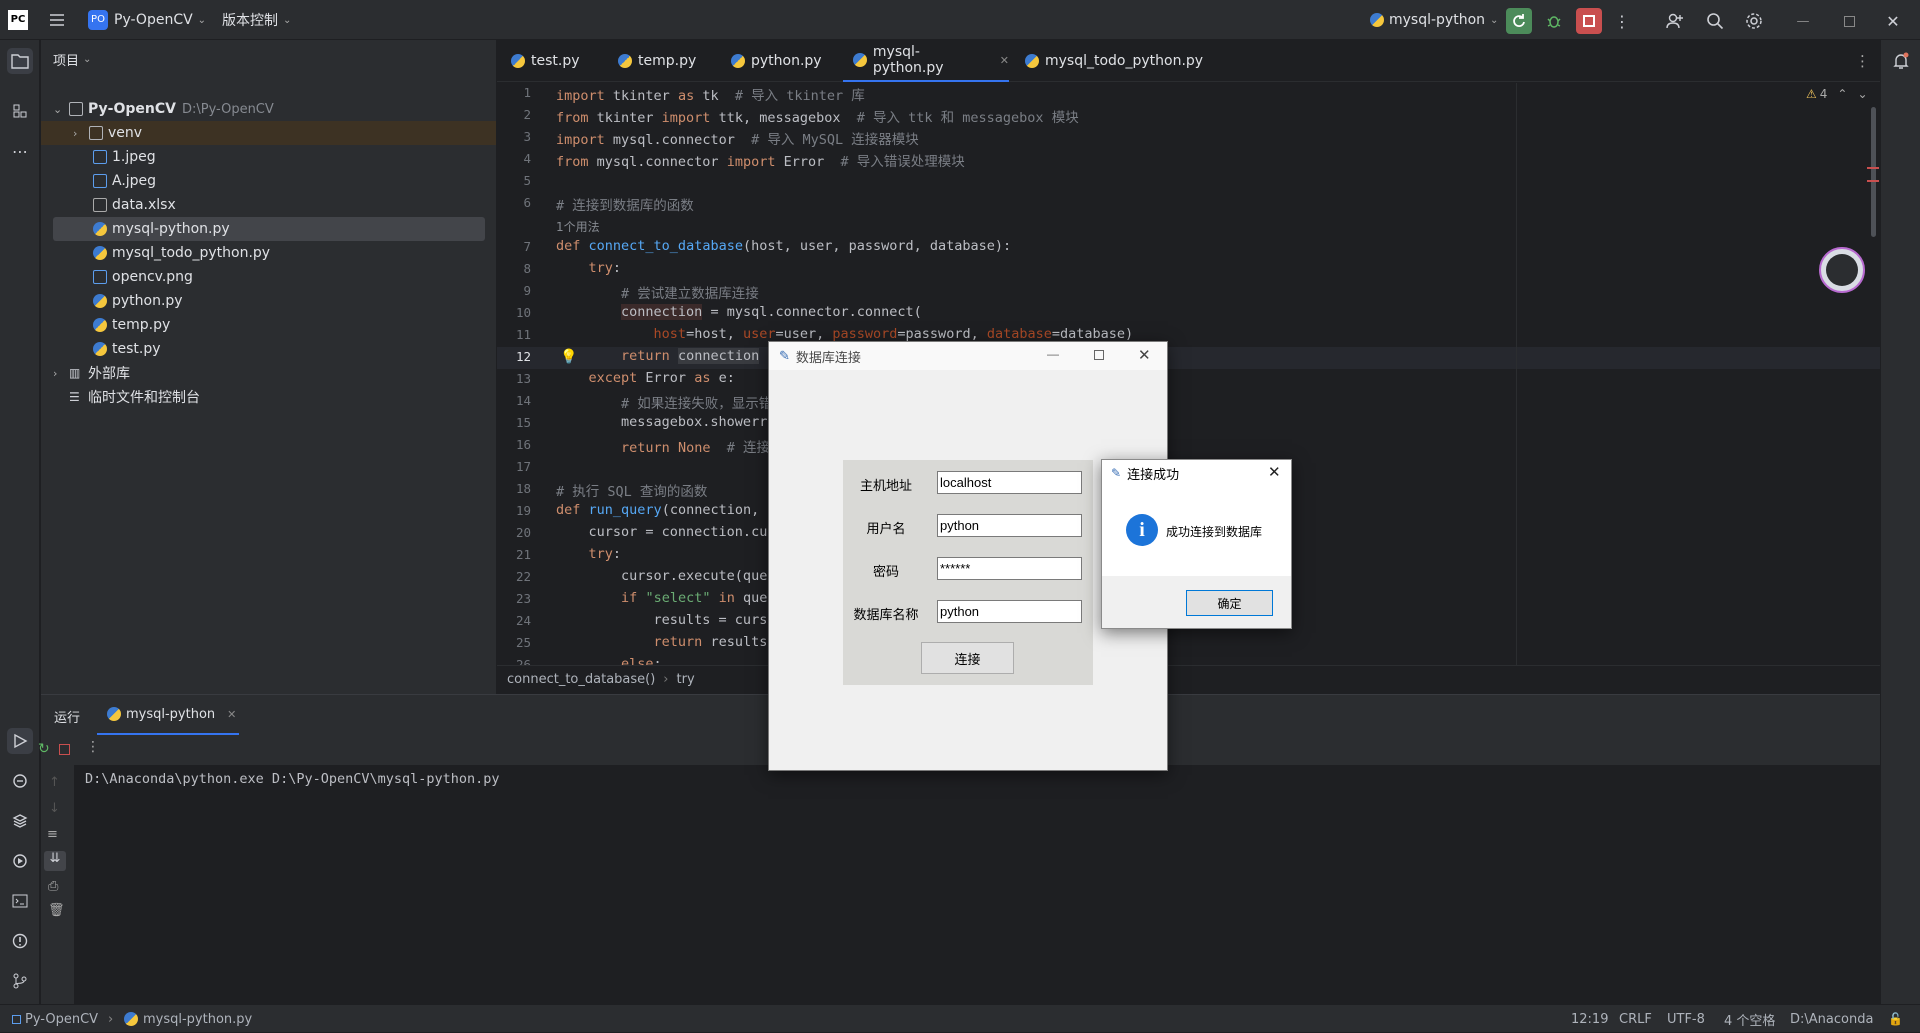 Image resolution: width=1920 pixels, height=1033 pixels. What do you see at coordinates (1754, 21) in the screenshot?
I see `settings-button` at bounding box center [1754, 21].